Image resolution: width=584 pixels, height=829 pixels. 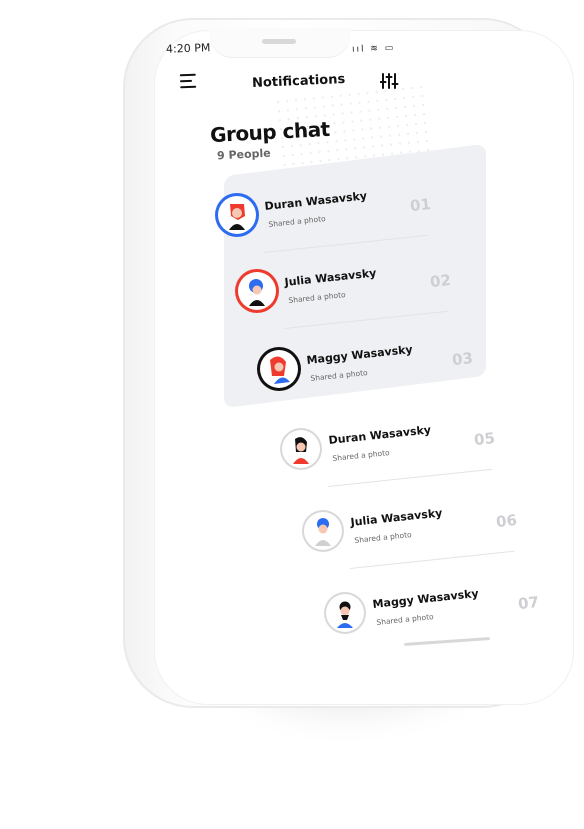 What do you see at coordinates (506, 521) in the screenshot?
I see `notification-number: 06` at bounding box center [506, 521].